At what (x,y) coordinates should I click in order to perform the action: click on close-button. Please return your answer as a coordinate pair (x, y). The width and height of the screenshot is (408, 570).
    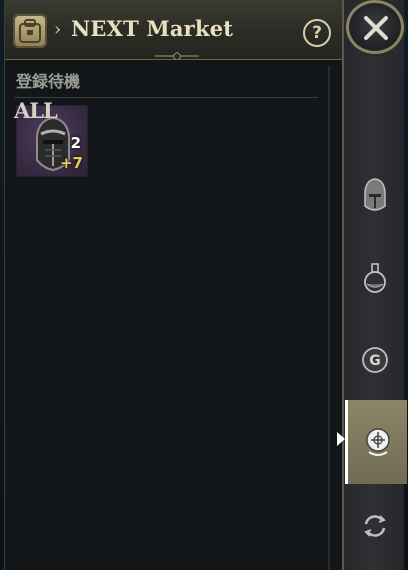
    Looking at the image, I should click on (375, 27).